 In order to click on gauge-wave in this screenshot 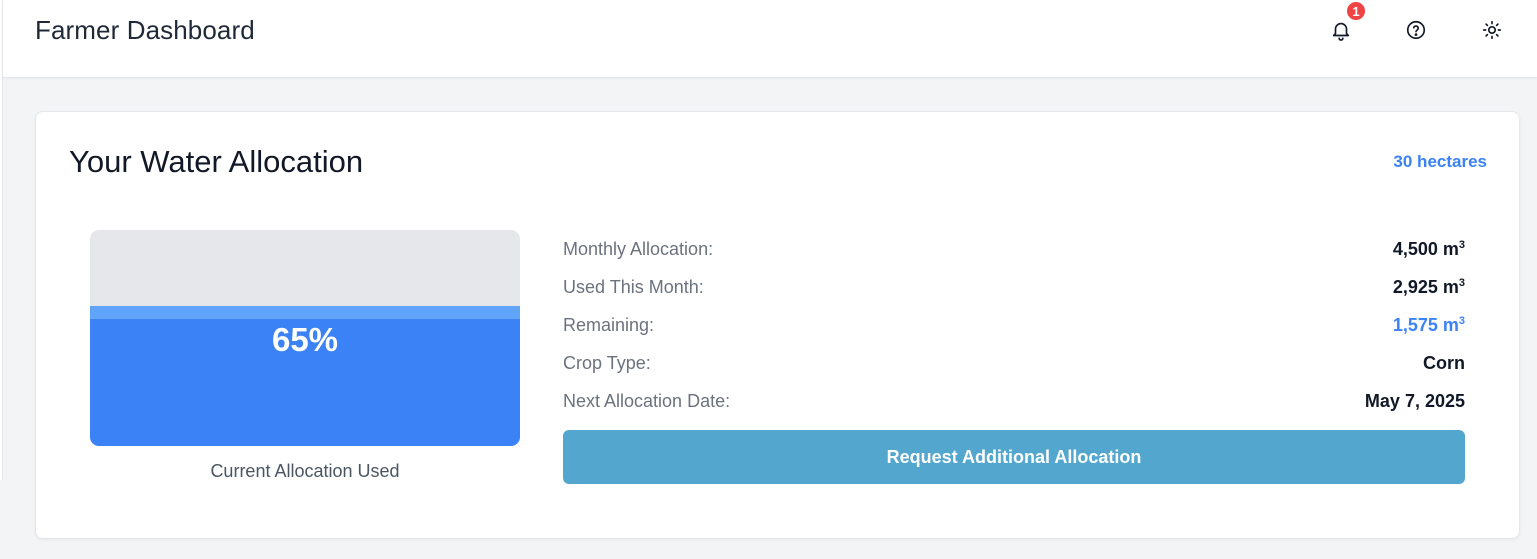, I will do `click(305, 312)`.